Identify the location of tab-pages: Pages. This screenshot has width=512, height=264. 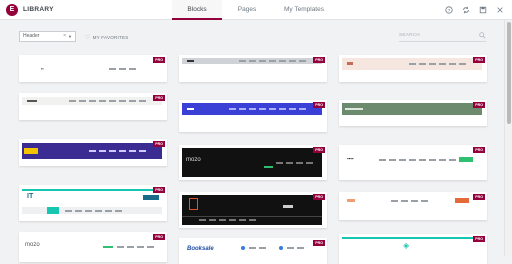
(247, 10).